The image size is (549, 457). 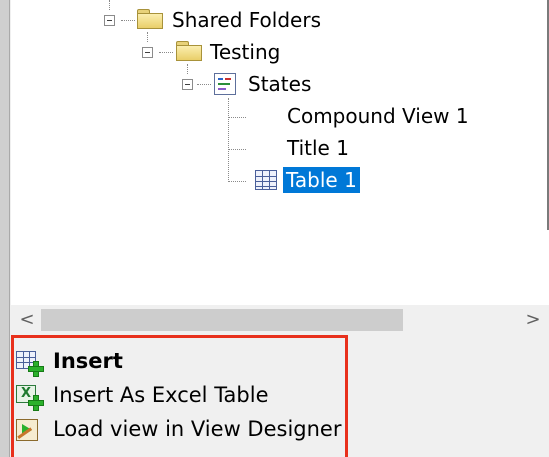 What do you see at coordinates (32, 431) in the screenshot?
I see `view-designer-icon` at bounding box center [32, 431].